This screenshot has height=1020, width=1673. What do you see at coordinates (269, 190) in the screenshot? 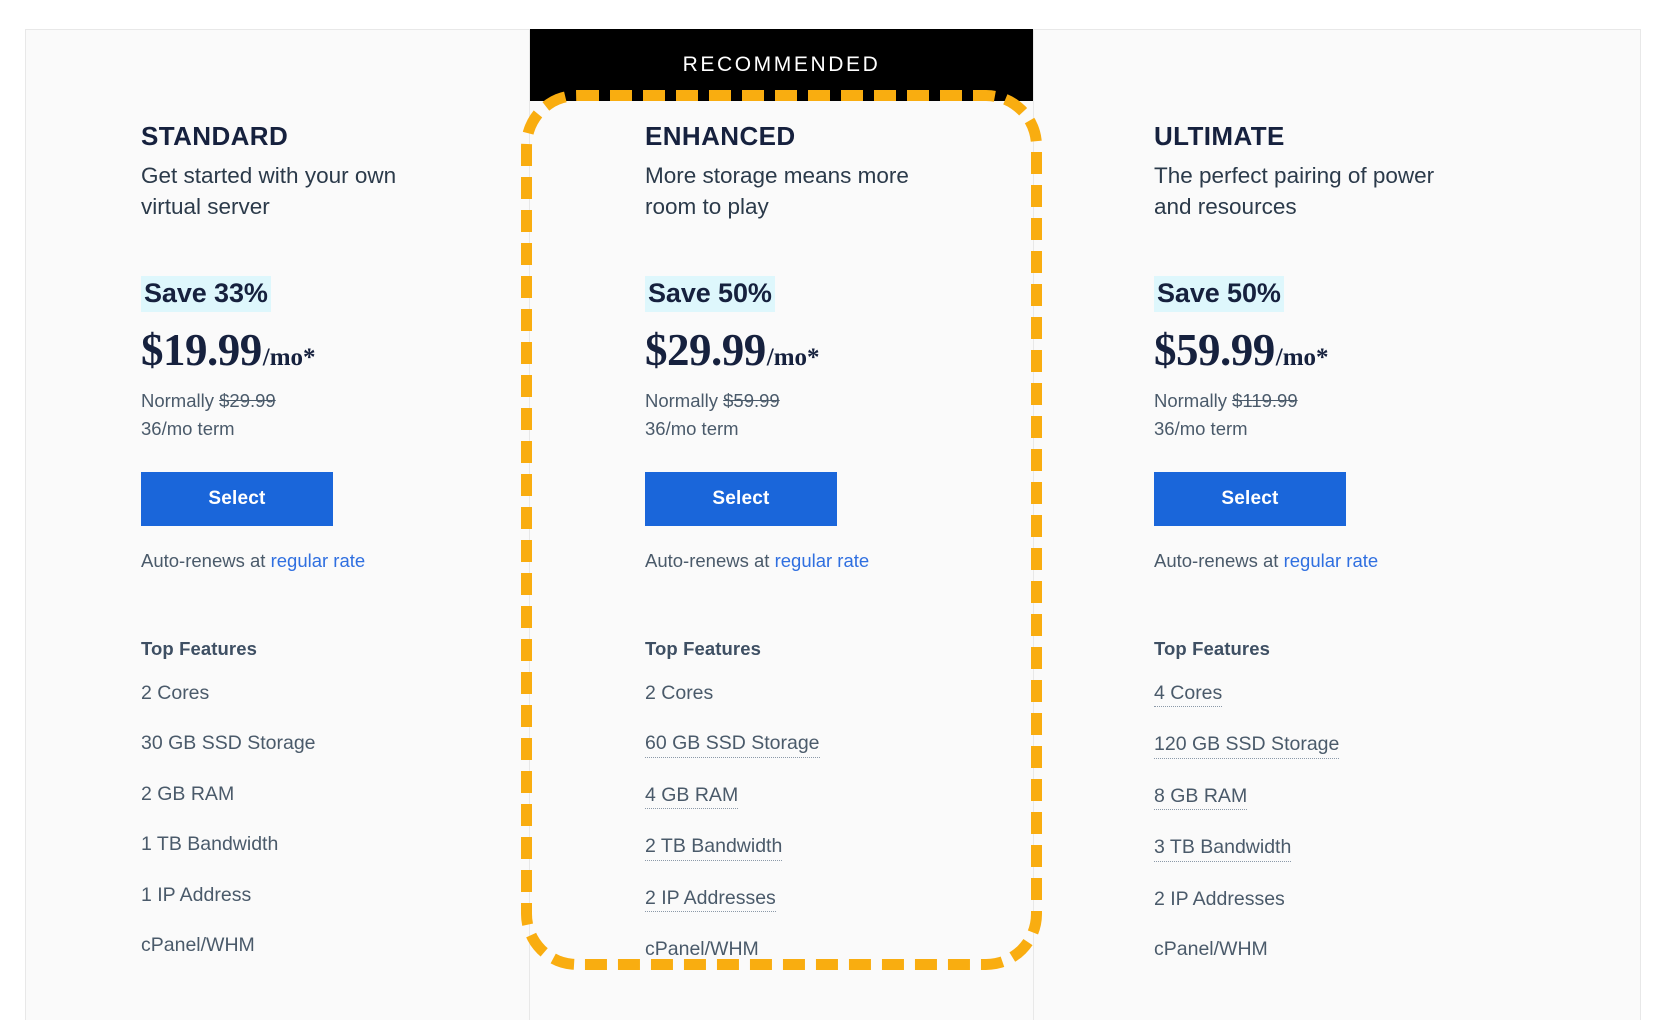
I see `plan-description: Get started with your own virtual server` at bounding box center [269, 190].